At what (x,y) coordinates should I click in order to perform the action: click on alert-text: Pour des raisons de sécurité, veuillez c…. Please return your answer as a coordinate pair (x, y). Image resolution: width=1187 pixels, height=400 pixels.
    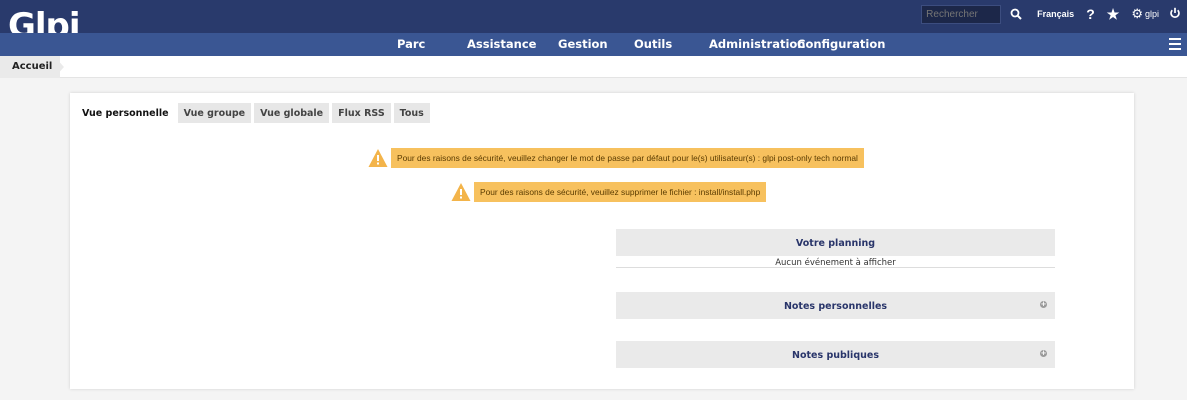
    Looking at the image, I should click on (627, 158).